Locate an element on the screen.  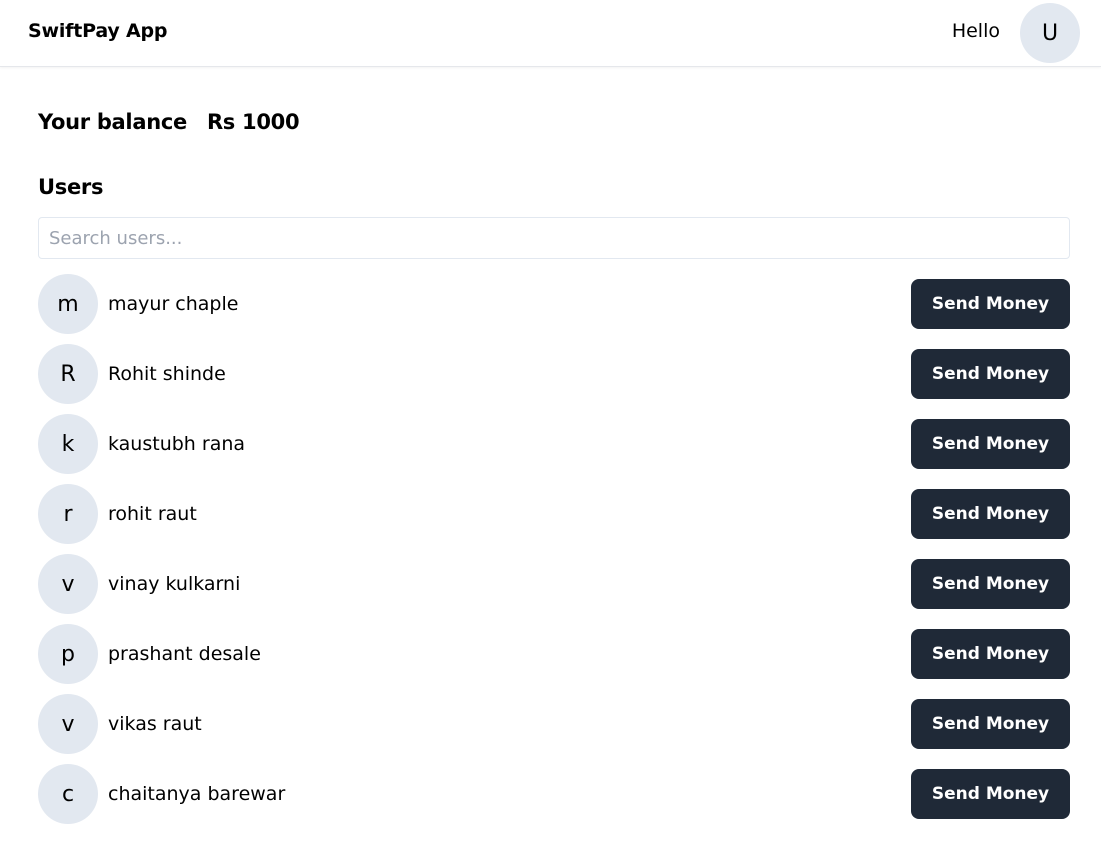
list-item: k kaustubh rana Send Money is located at coordinates (554, 449).